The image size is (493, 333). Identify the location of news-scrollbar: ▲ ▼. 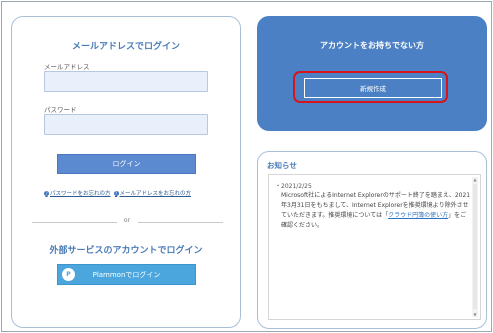
(475, 247).